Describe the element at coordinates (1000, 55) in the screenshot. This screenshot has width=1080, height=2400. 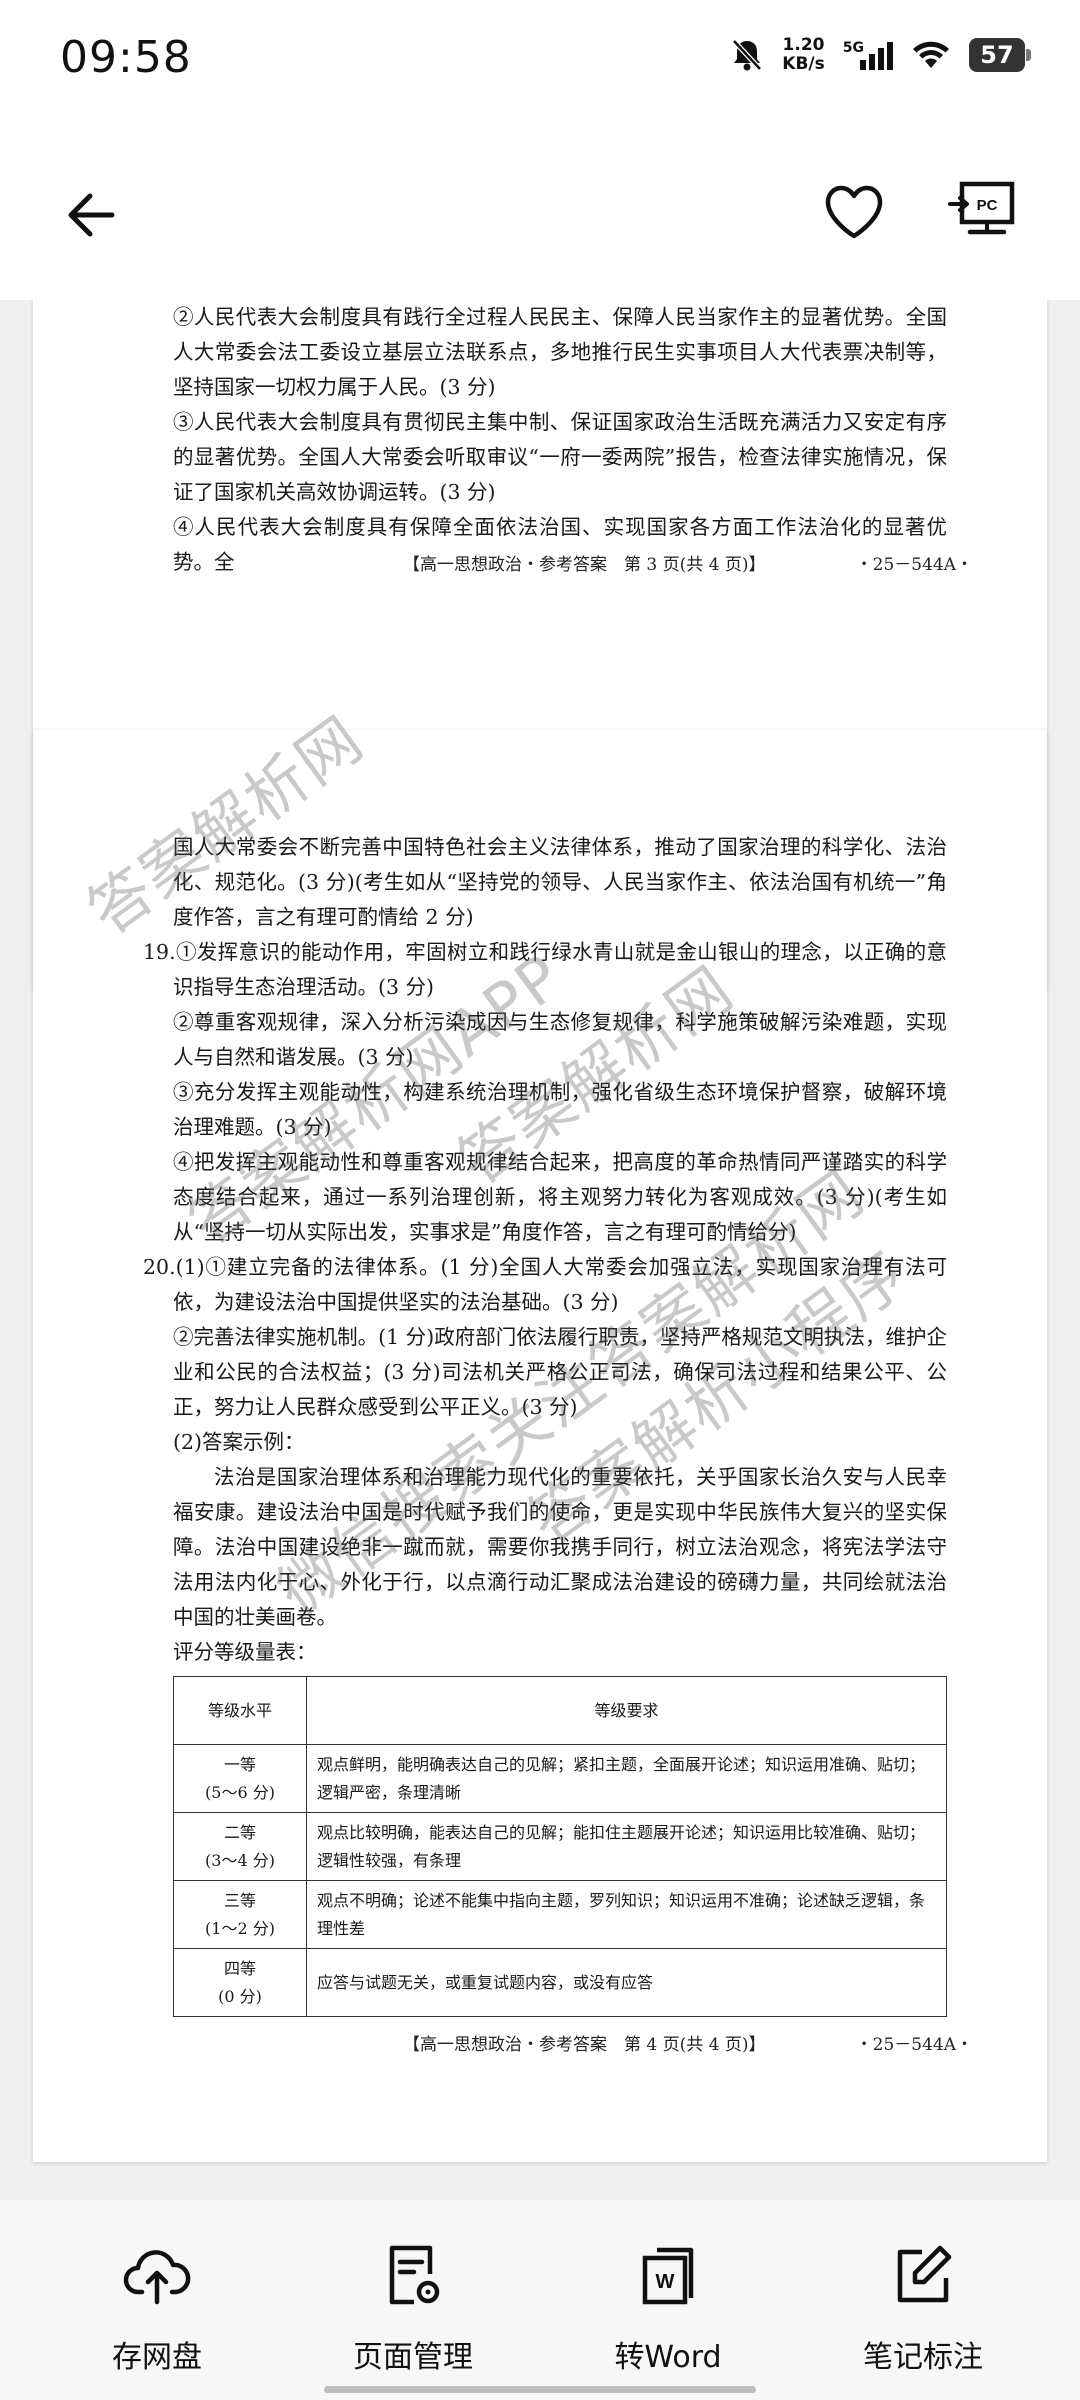
I see `battery-icon: 57` at that location.